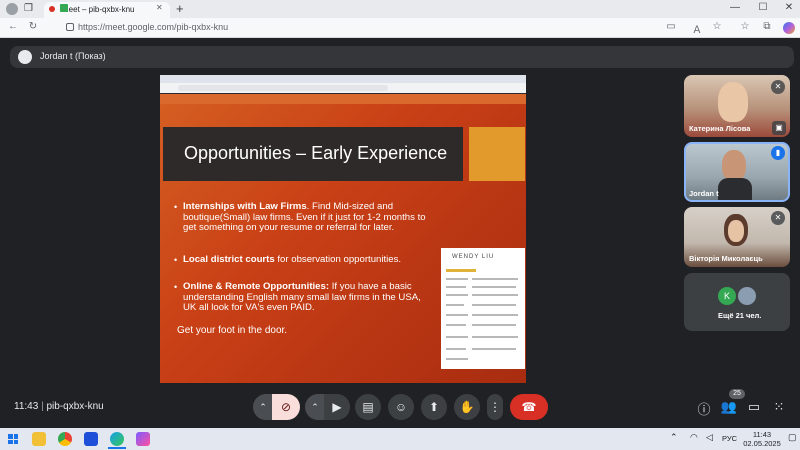  What do you see at coordinates (65, 439) in the screenshot?
I see `chrome-icon` at bounding box center [65, 439].